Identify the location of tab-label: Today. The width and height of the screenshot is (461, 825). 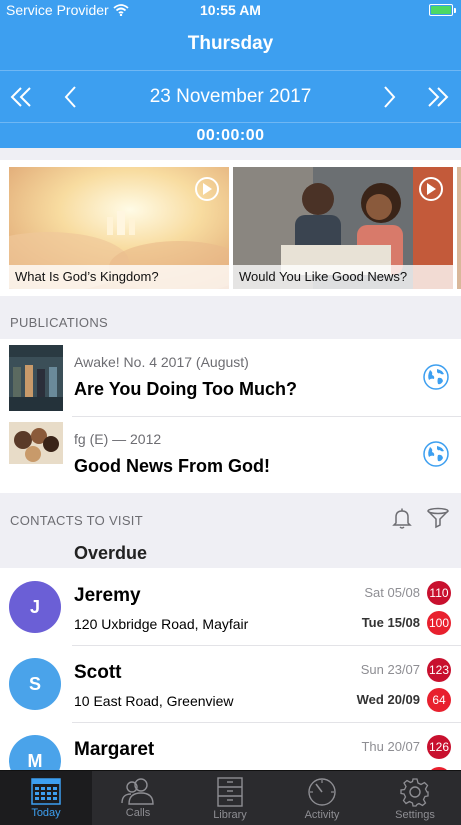
(46, 813).